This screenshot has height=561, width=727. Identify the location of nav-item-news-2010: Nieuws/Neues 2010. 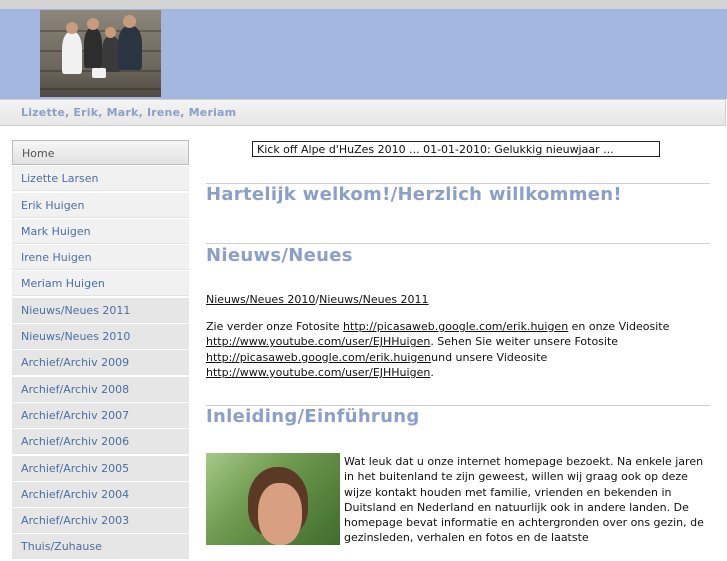
(100, 337).